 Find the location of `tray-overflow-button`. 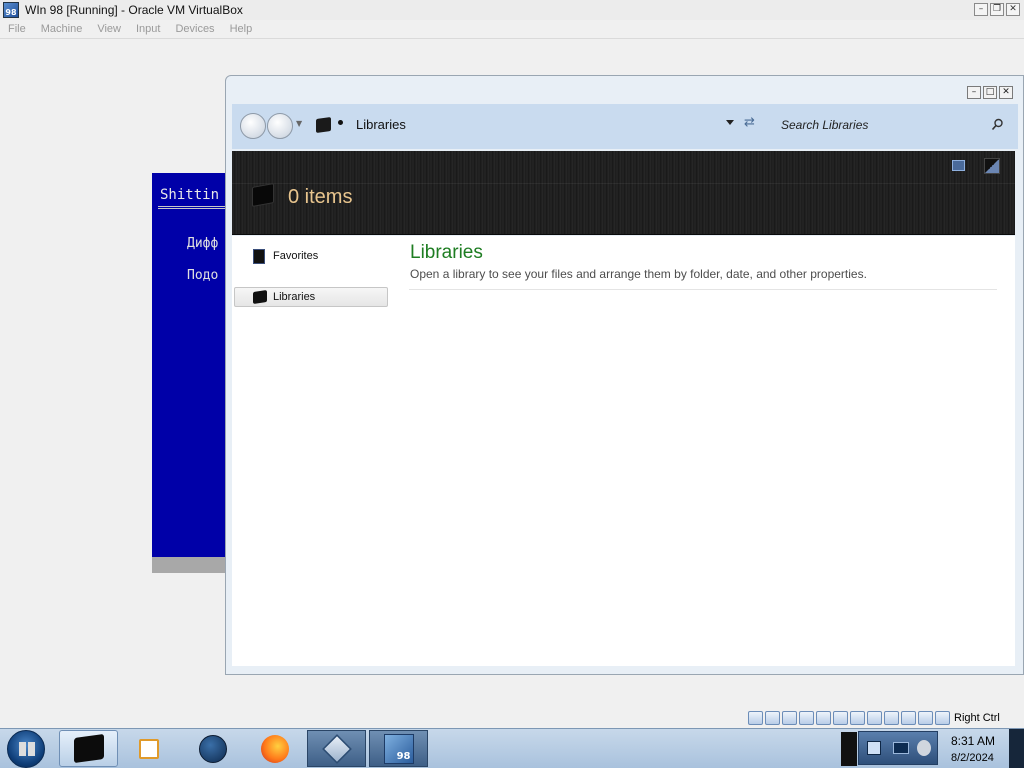

tray-overflow-button is located at coordinates (849, 749).